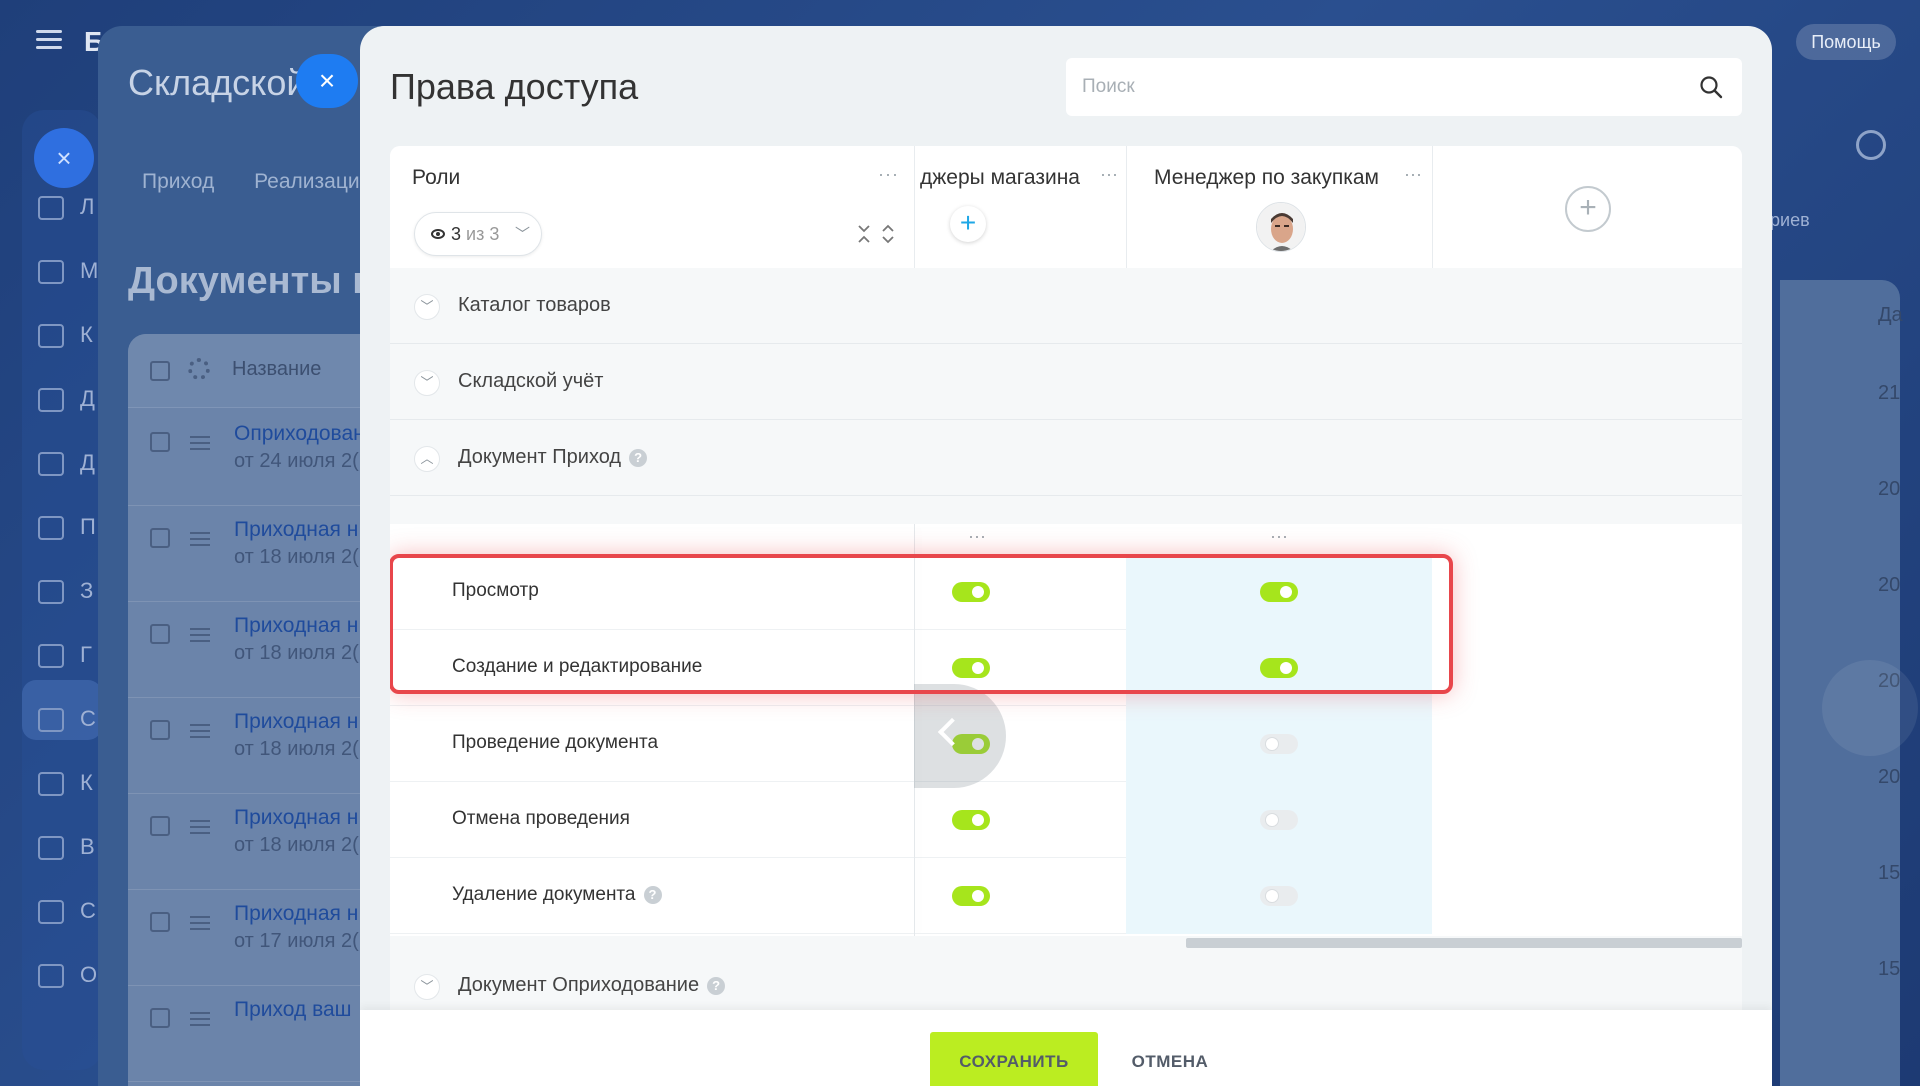 The height and width of the screenshot is (1086, 1920). What do you see at coordinates (1066, 382) in the screenshot?
I see `section-warehouse: ﹀ Складской учёт` at bounding box center [1066, 382].